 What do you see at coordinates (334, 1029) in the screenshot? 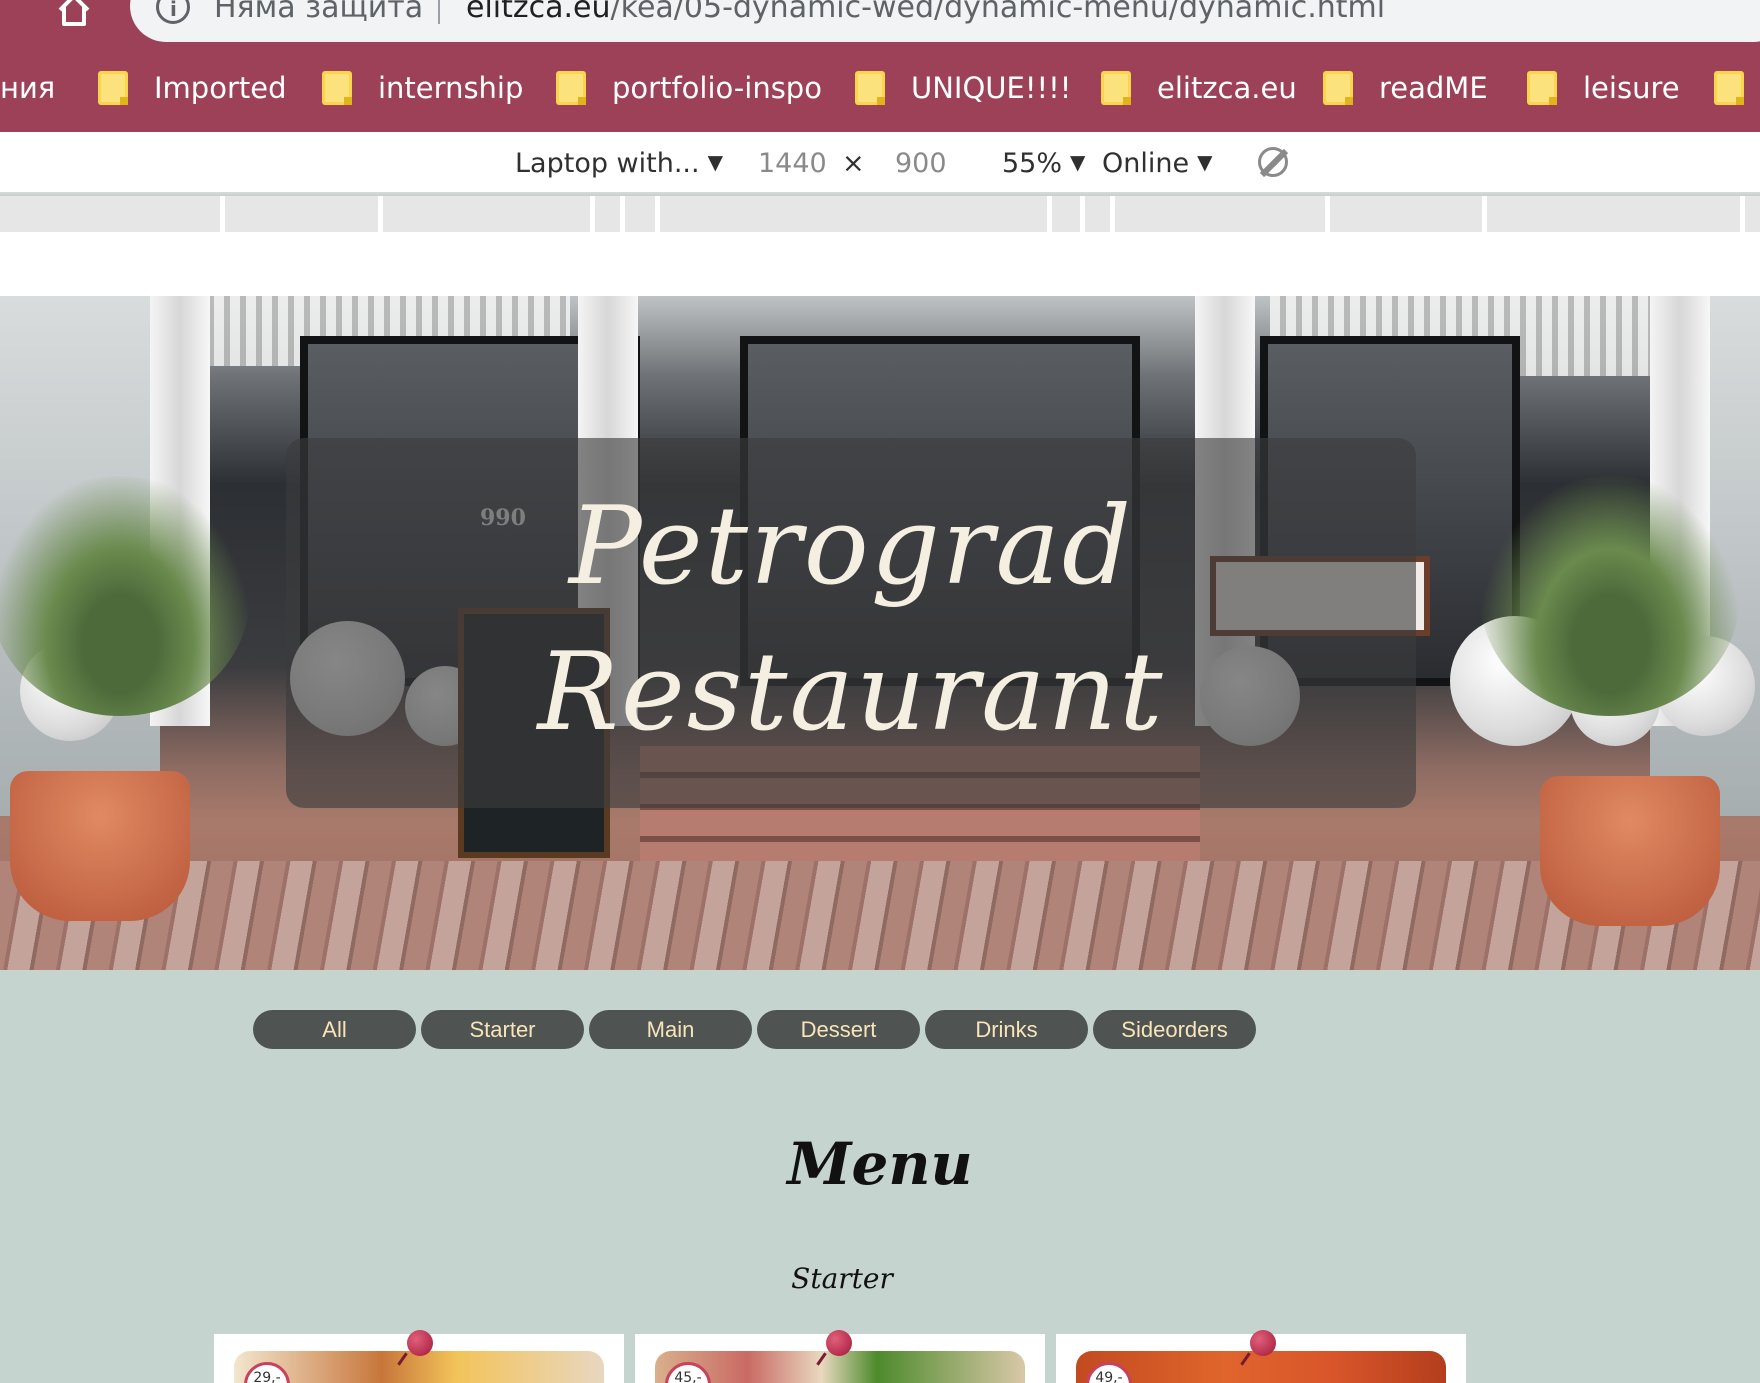
I see `filter-all-button: All` at bounding box center [334, 1029].